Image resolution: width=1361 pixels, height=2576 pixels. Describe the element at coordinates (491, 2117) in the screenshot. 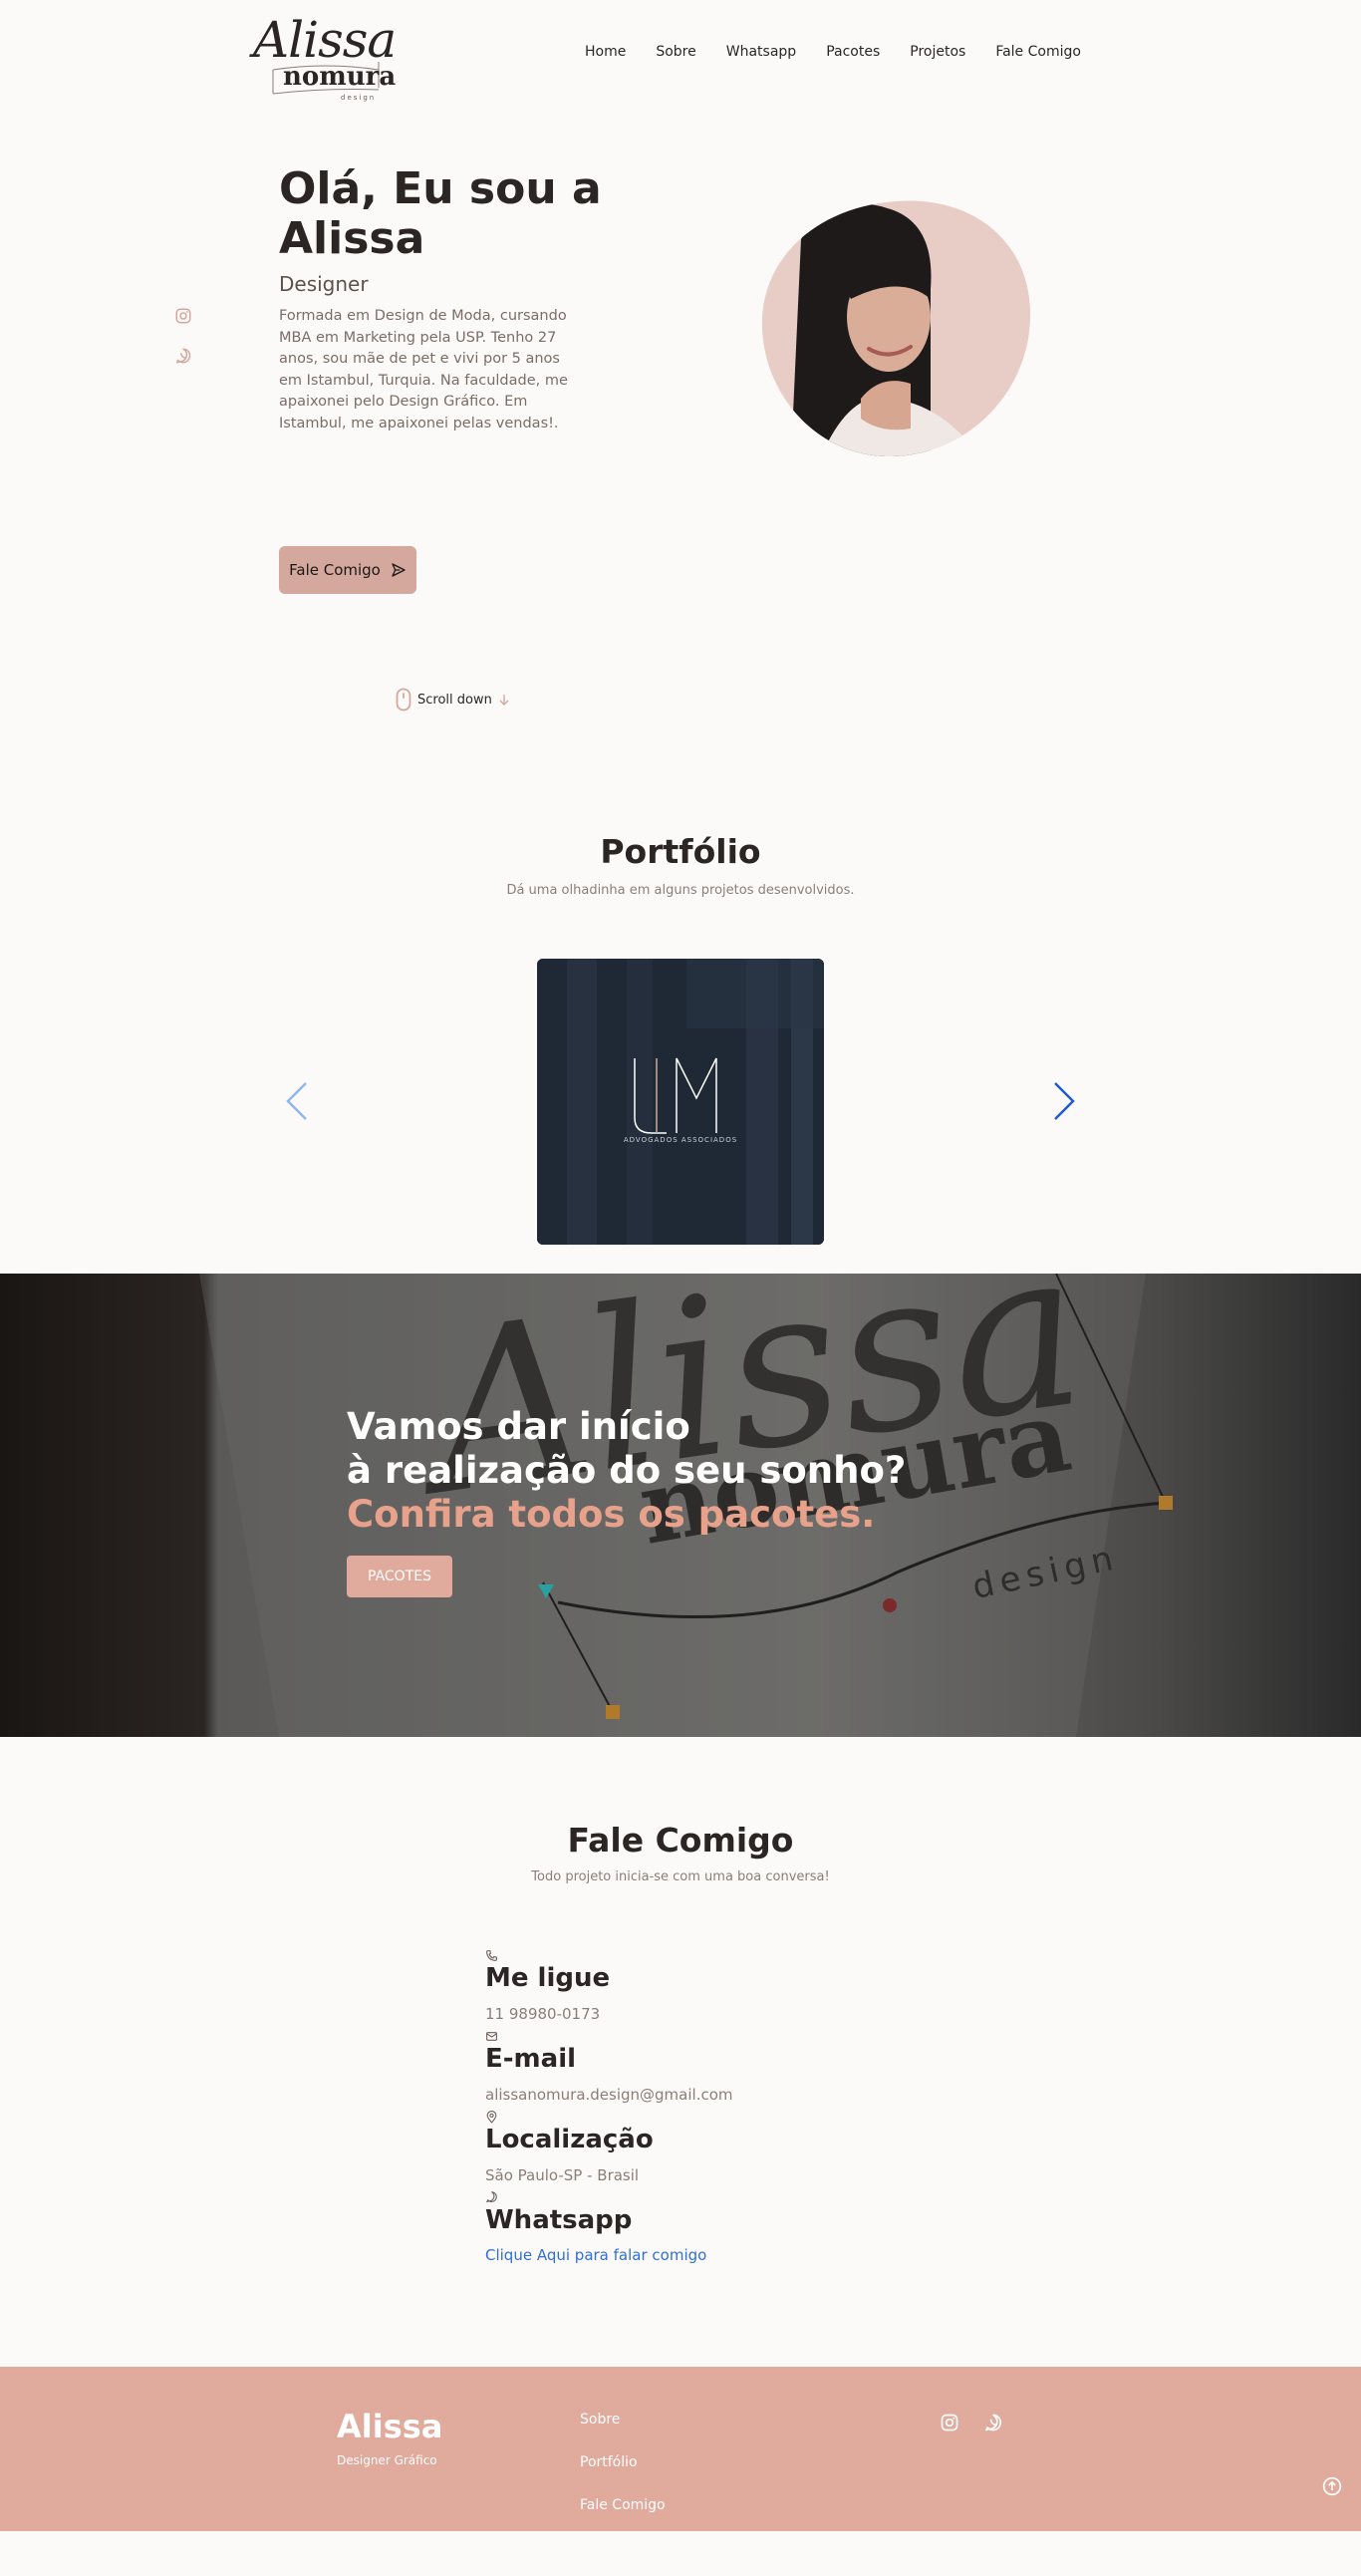

I see `location-icon` at that location.